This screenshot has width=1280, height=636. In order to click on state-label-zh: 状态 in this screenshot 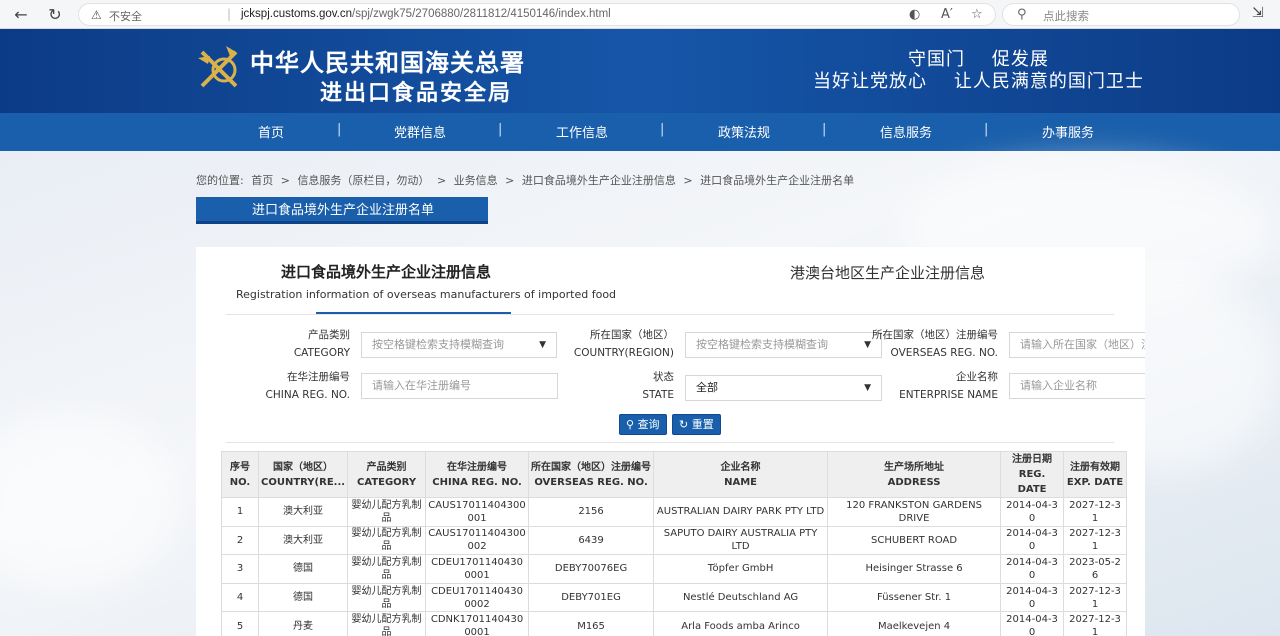, I will do `click(663, 377)`.